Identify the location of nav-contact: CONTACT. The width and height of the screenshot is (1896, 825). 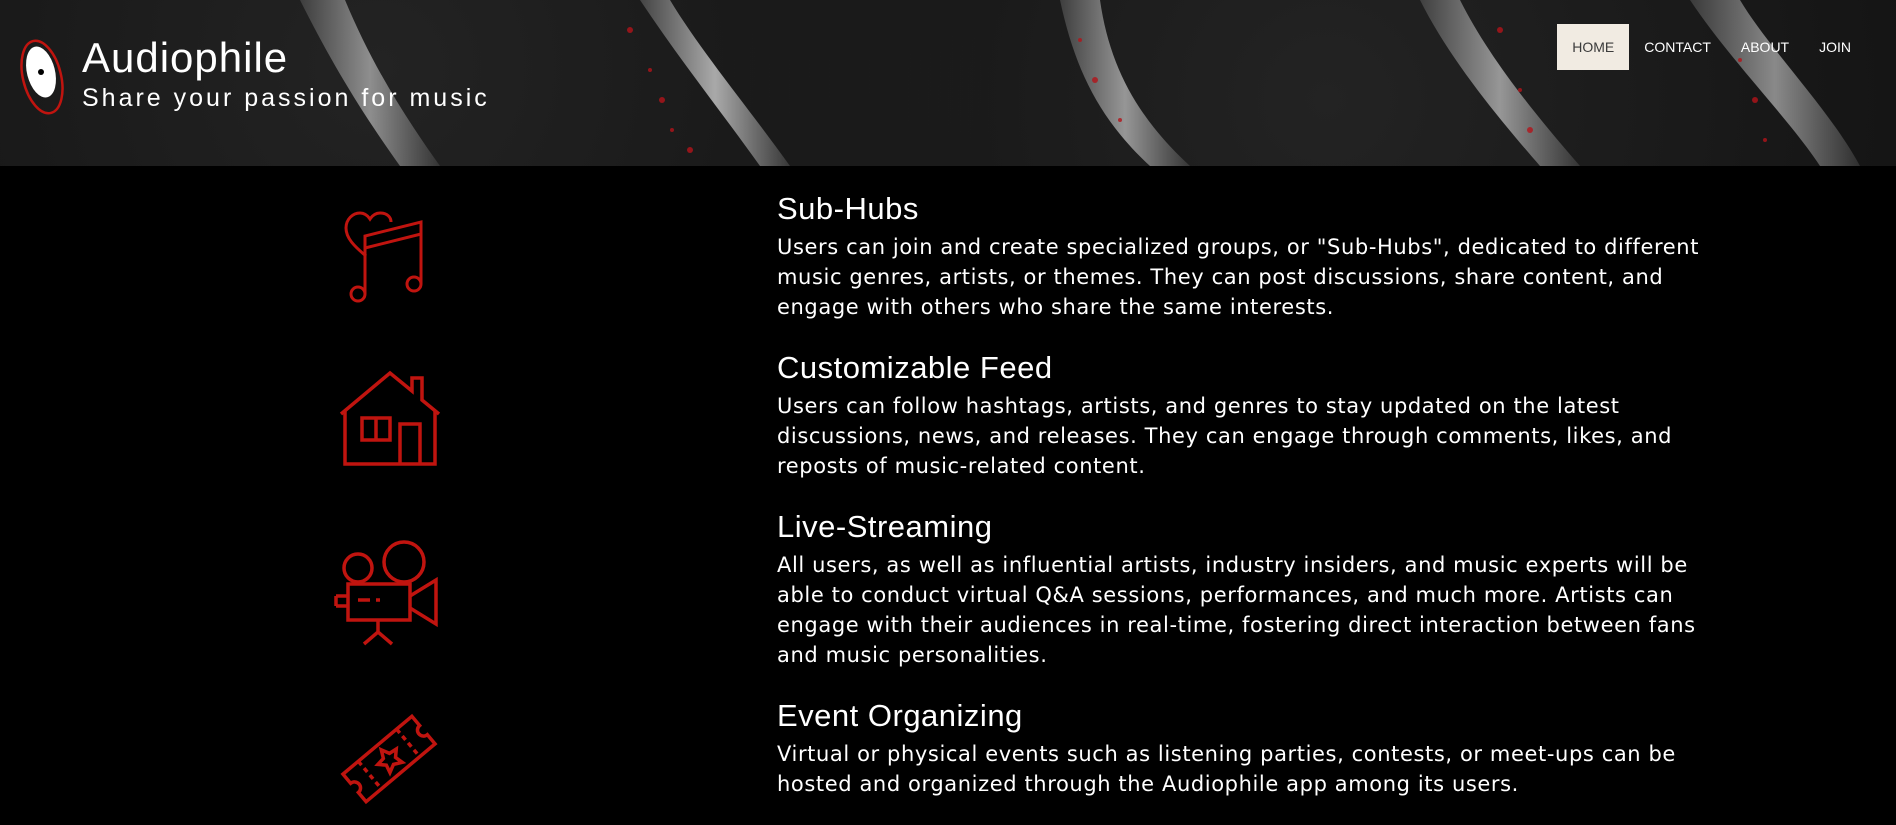
(1677, 47).